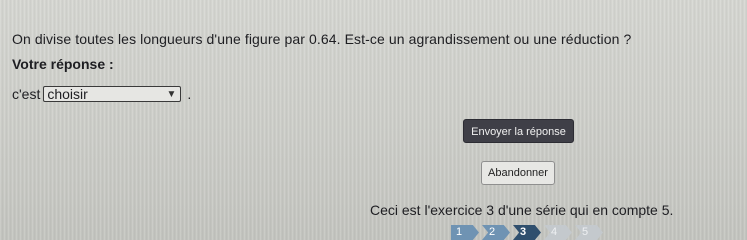 The width and height of the screenshot is (747, 240). I want to click on submit-answer-button: Envoyer la réponse, so click(518, 131).